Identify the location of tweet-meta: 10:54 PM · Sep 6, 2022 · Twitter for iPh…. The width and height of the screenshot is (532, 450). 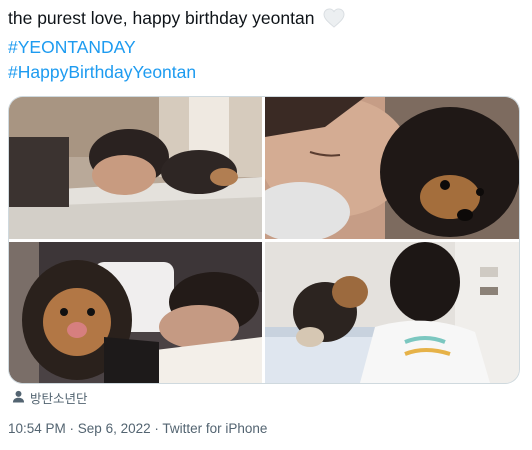
(137, 428).